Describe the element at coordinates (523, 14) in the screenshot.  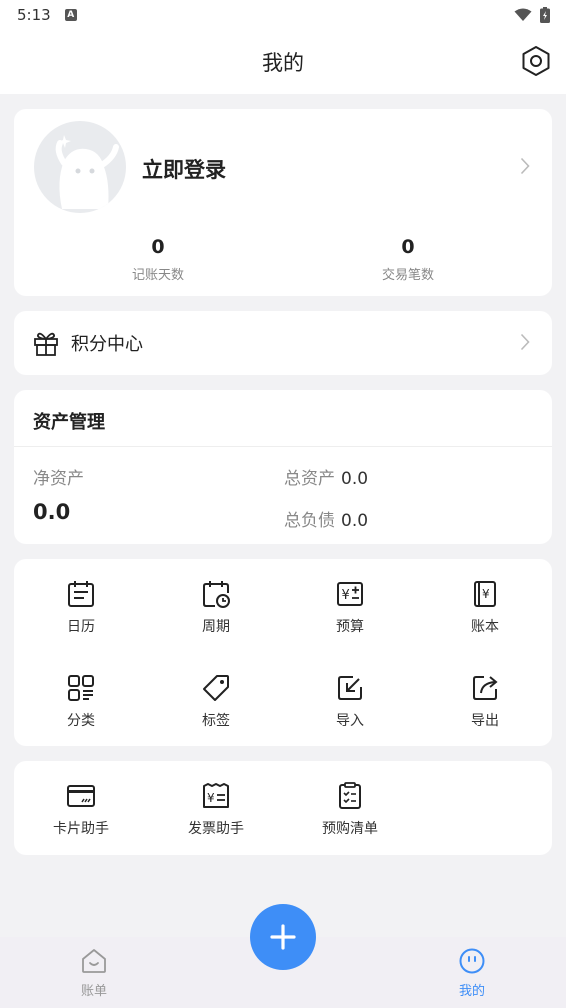
I see `wifi-icon` at that location.